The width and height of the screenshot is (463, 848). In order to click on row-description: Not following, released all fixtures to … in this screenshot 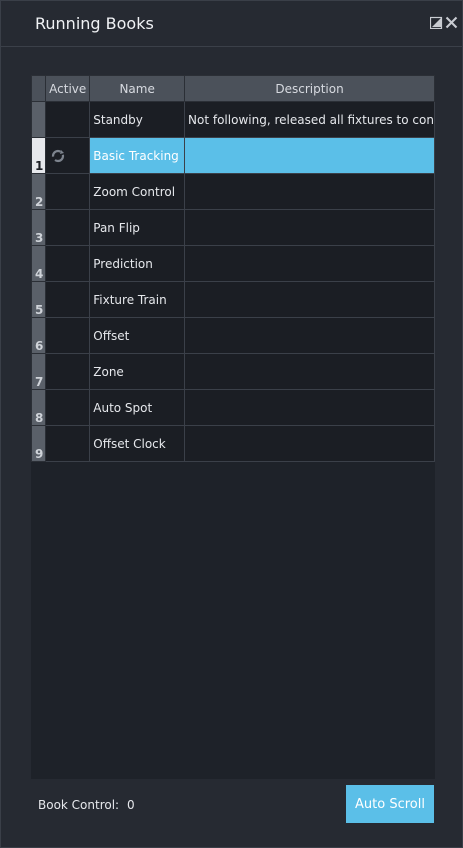, I will do `click(309, 119)`.